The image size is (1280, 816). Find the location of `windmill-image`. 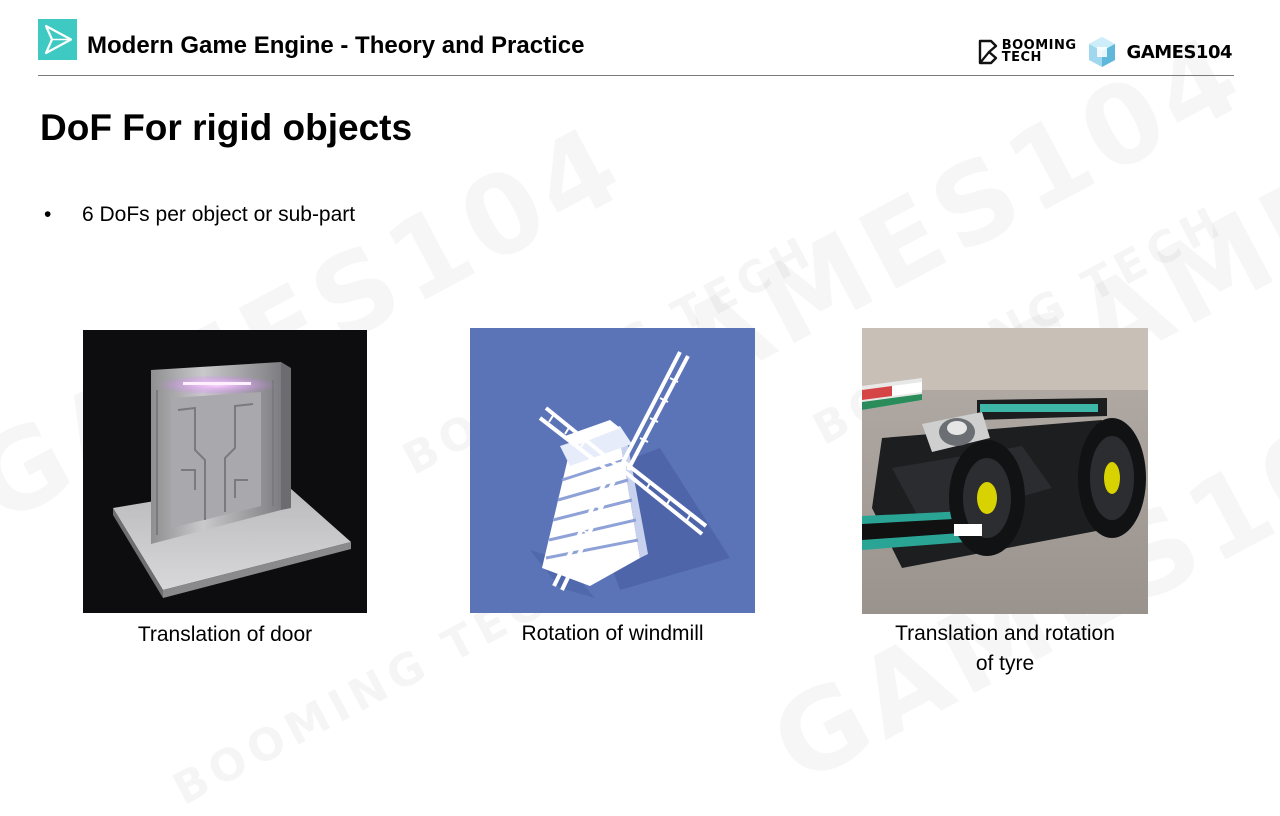

windmill-image is located at coordinates (612, 470).